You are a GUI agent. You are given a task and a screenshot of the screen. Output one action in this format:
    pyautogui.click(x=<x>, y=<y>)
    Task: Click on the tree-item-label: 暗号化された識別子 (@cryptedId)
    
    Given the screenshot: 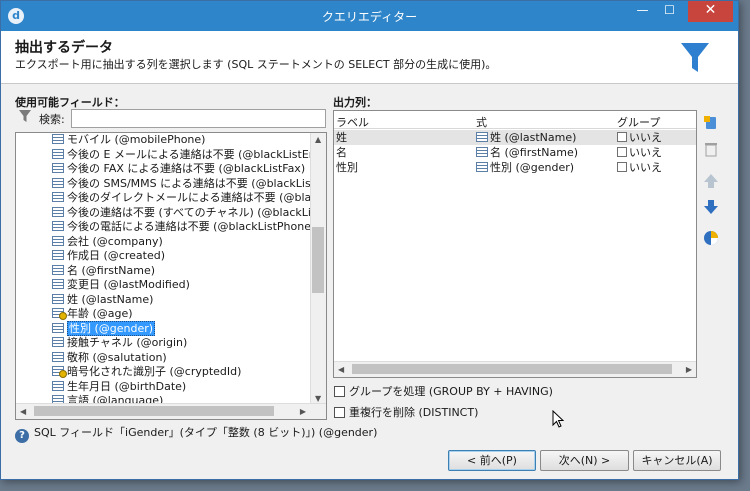 What is the action you would take?
    pyautogui.click(x=154, y=371)
    